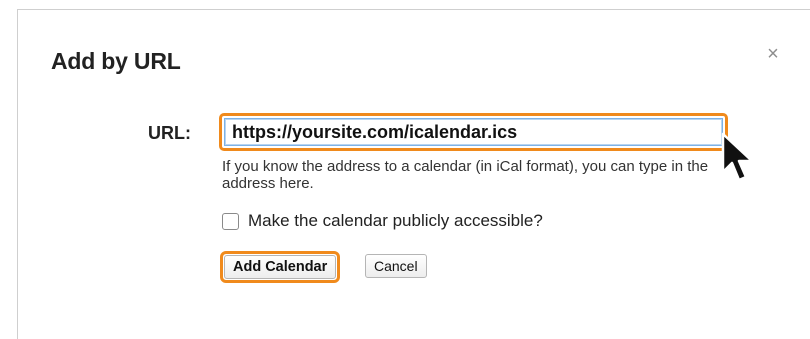 The height and width of the screenshot is (339, 810). What do you see at coordinates (396, 266) in the screenshot?
I see `cancel-button: Cancel` at bounding box center [396, 266].